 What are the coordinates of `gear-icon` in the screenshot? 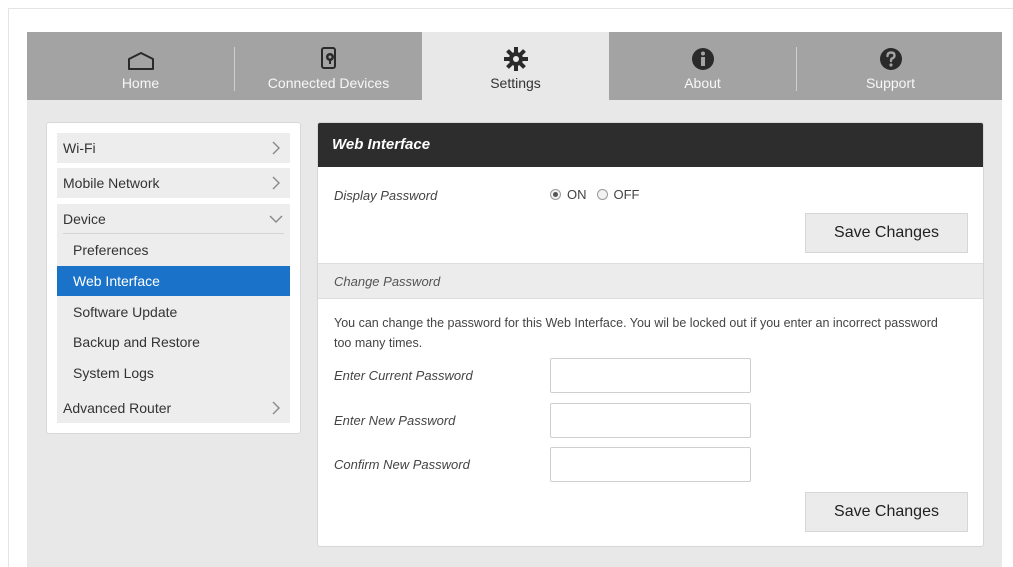 It's located at (516, 57).